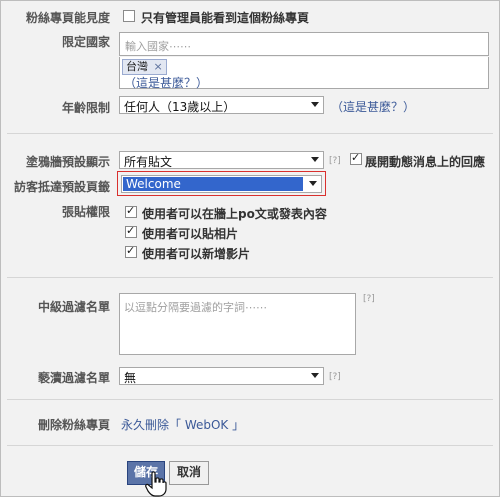 The height and width of the screenshot is (499, 502). I want to click on landing-tab-select: Welcome, so click(221, 184).